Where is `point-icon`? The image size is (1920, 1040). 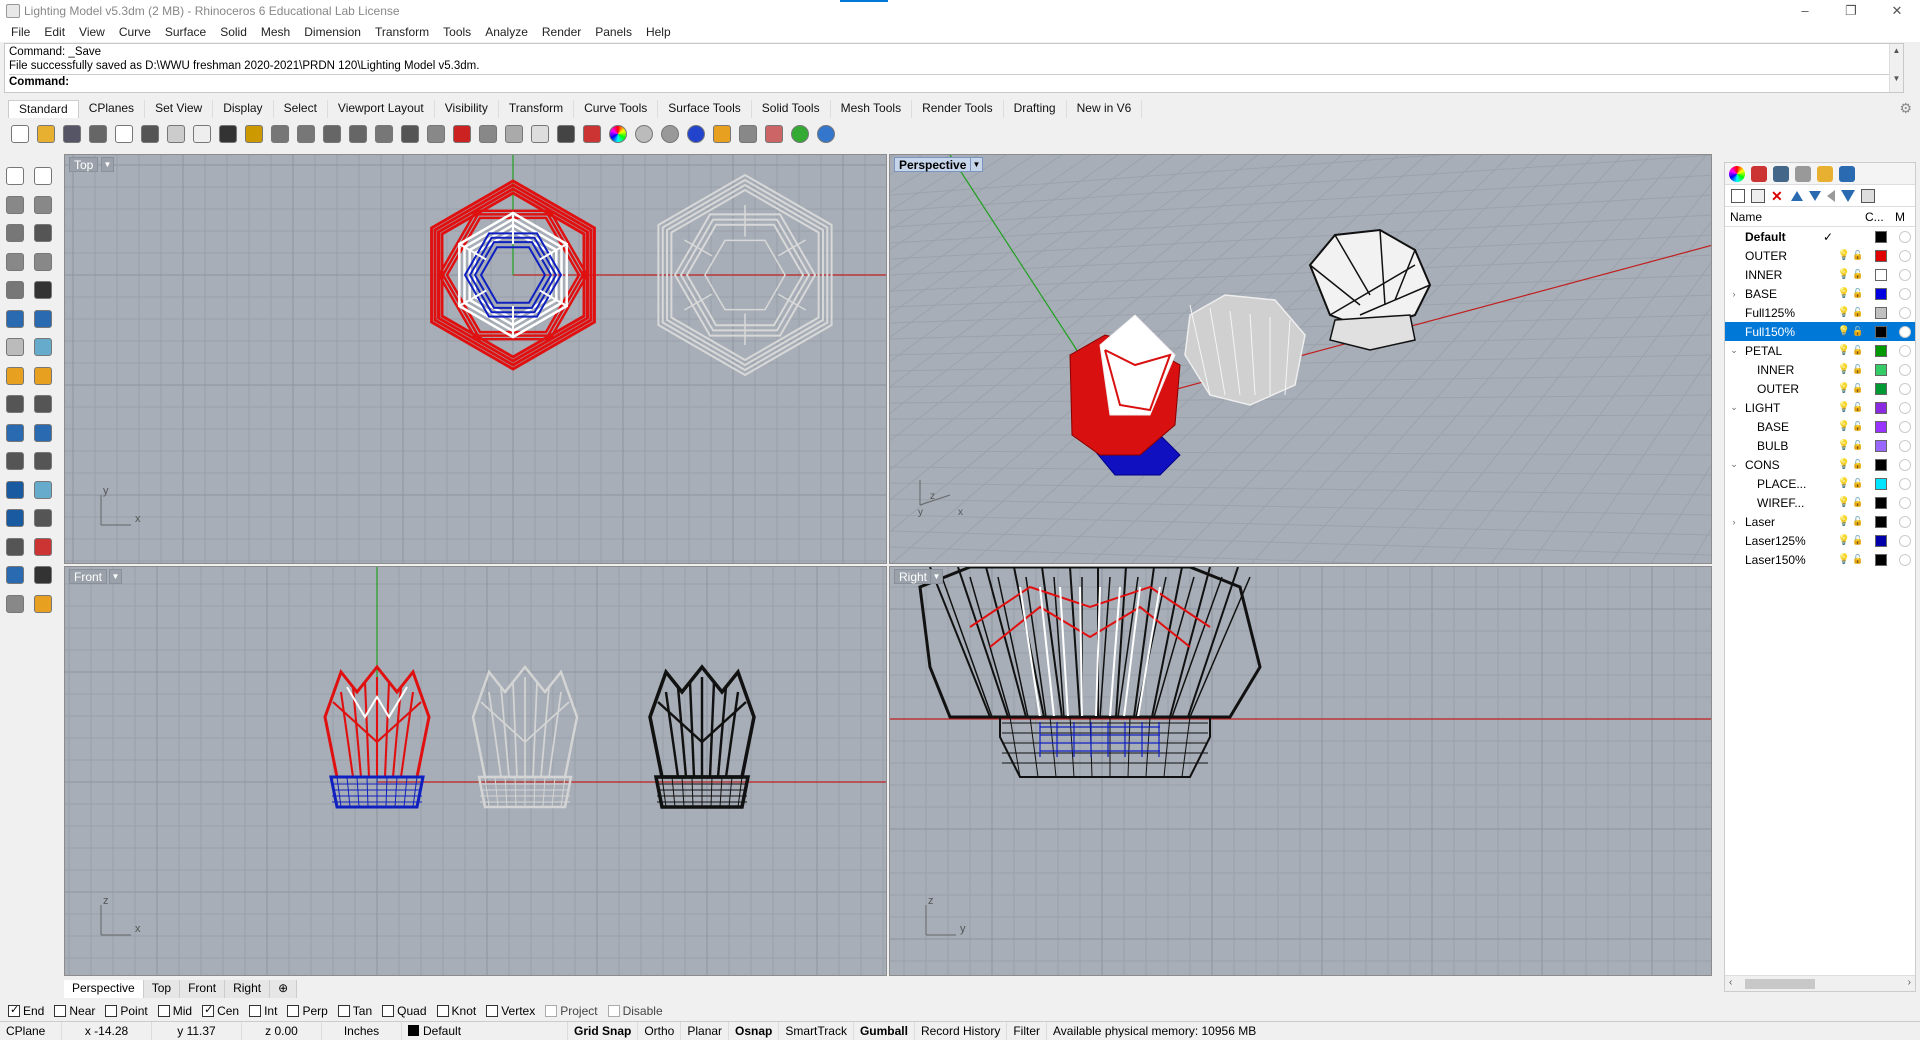
point-icon is located at coordinates (43, 176).